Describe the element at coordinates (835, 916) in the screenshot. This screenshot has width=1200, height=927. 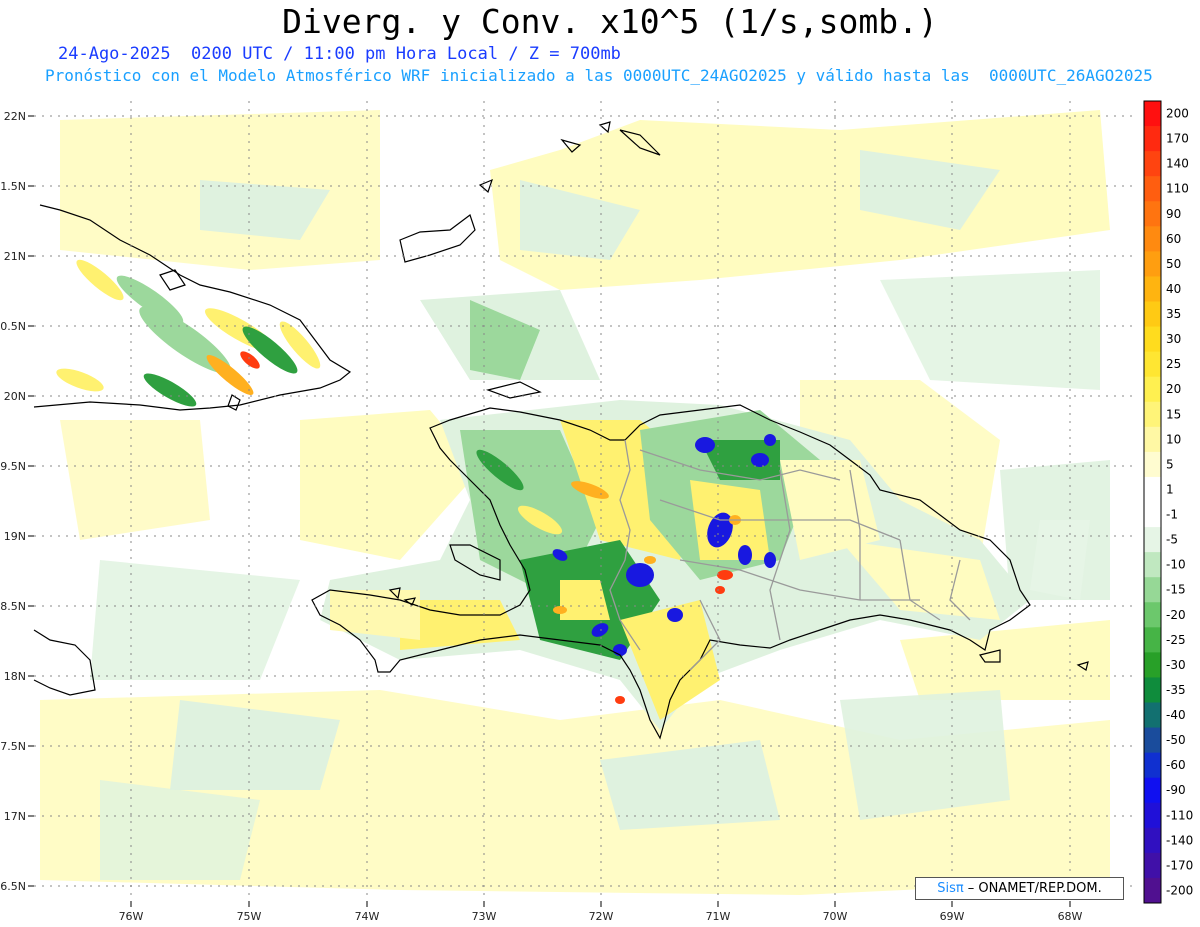
I see `lon-label: 70W` at that location.